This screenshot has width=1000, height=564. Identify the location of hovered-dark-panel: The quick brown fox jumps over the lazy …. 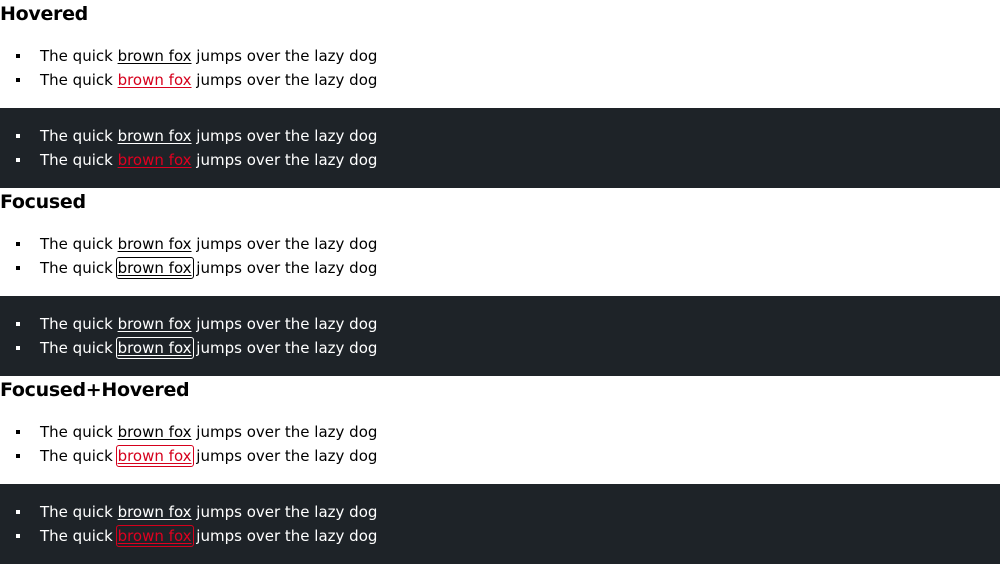
(500, 148).